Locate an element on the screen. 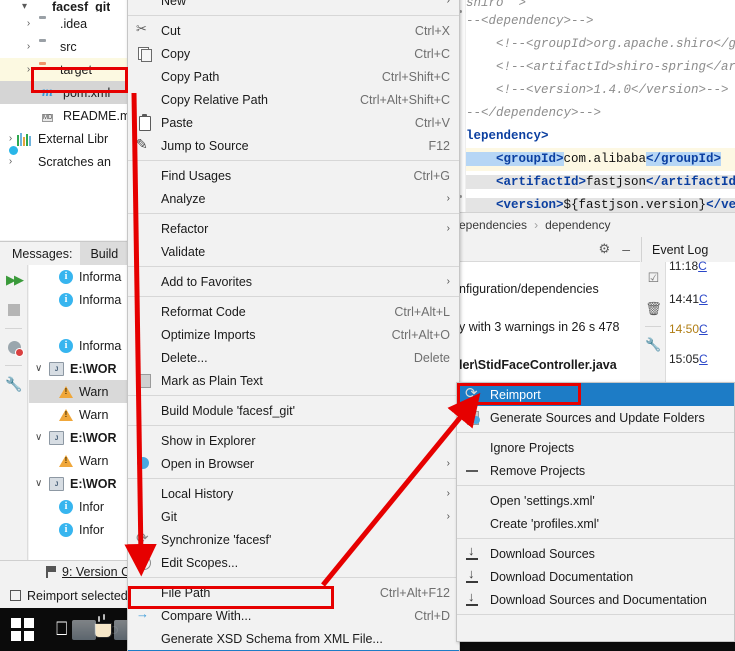  mark-read-icon: ☑ is located at coordinates (653, 277).